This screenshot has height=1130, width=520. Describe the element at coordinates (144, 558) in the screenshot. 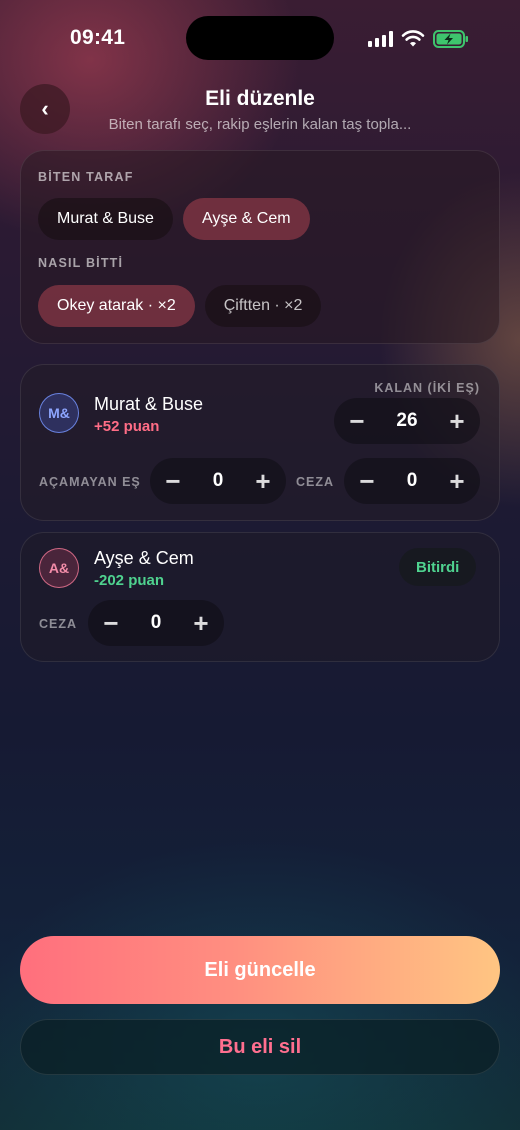

I see `team-name: Ayşe & Cem` at that location.